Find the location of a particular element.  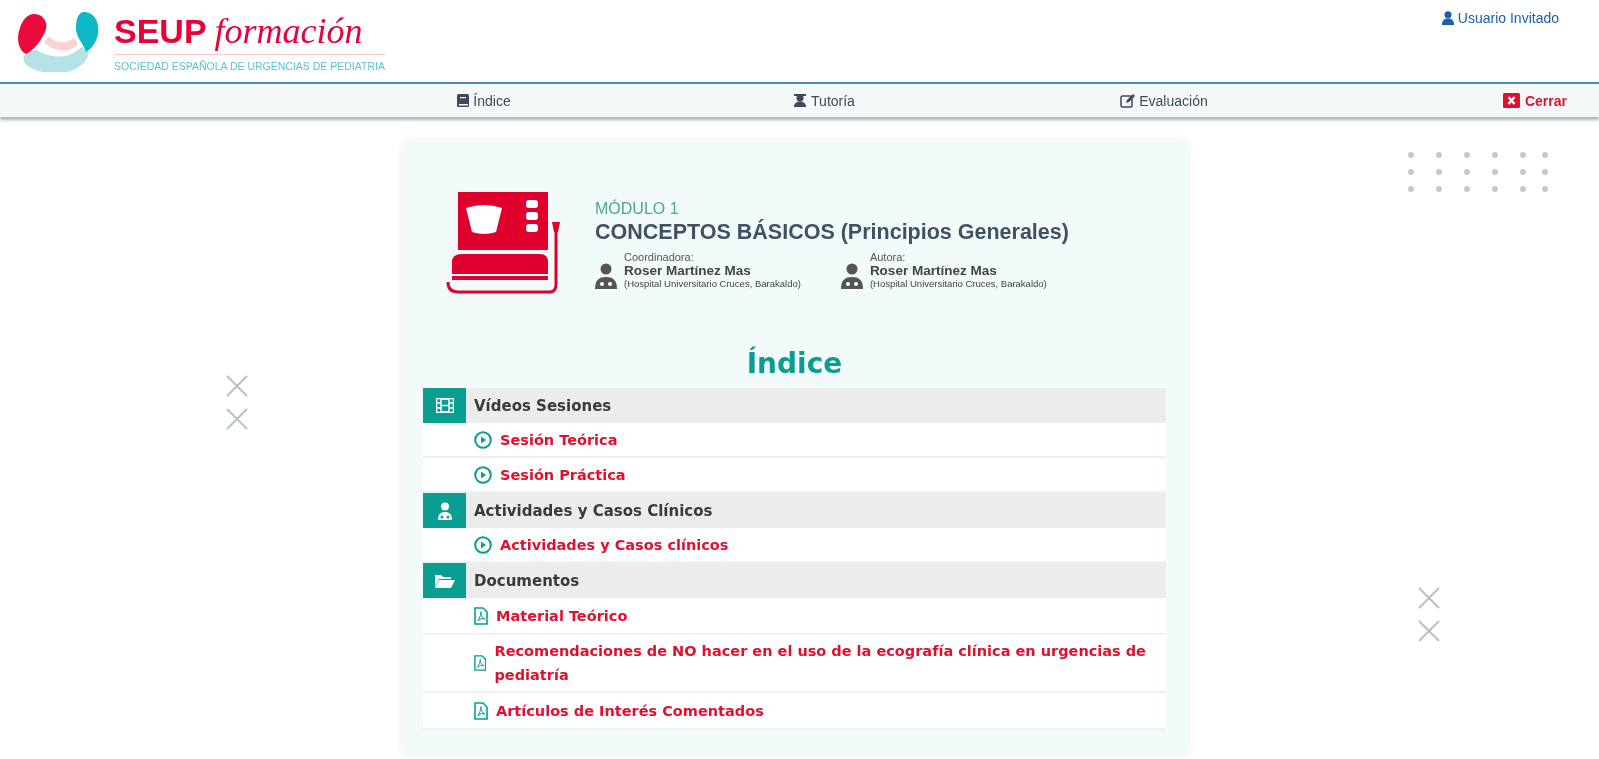

logo-script-text: formación is located at coordinates (288, 31).